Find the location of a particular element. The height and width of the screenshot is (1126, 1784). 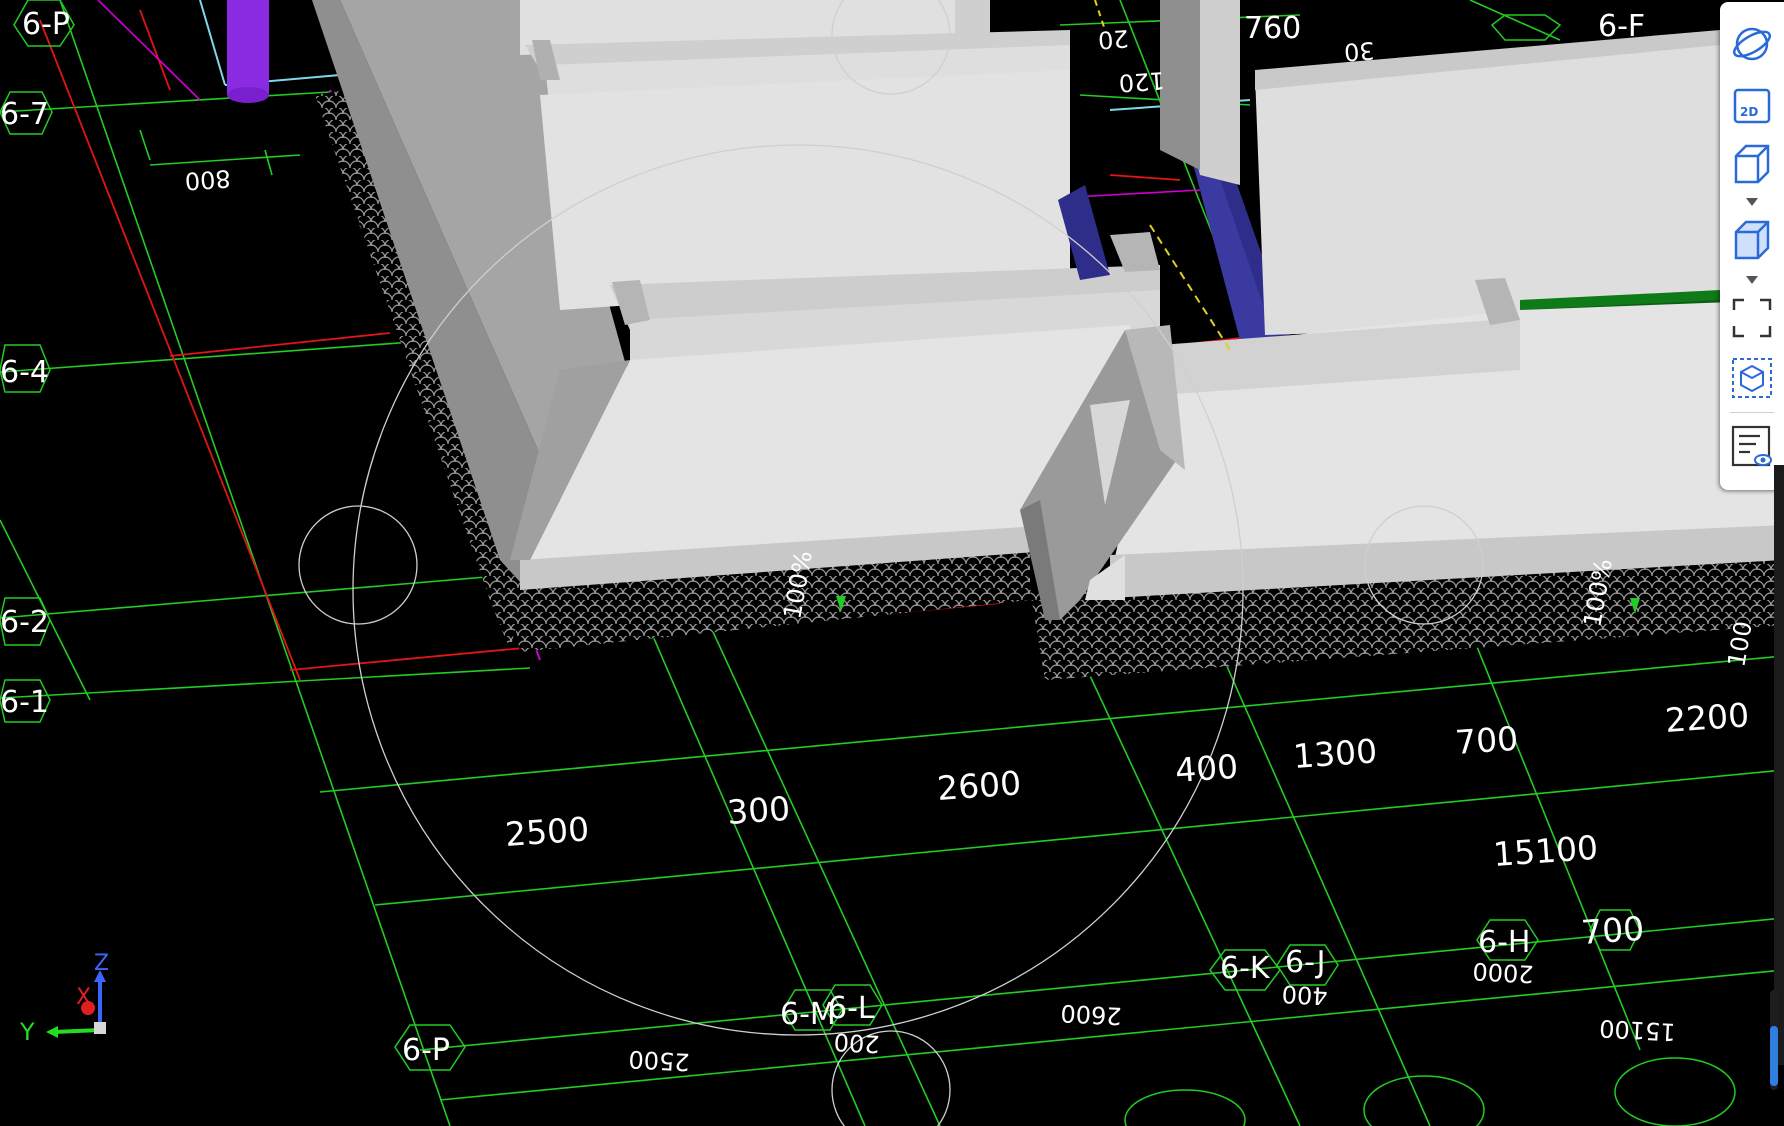

view-2d-icon: 2D is located at coordinates (1752, 106).